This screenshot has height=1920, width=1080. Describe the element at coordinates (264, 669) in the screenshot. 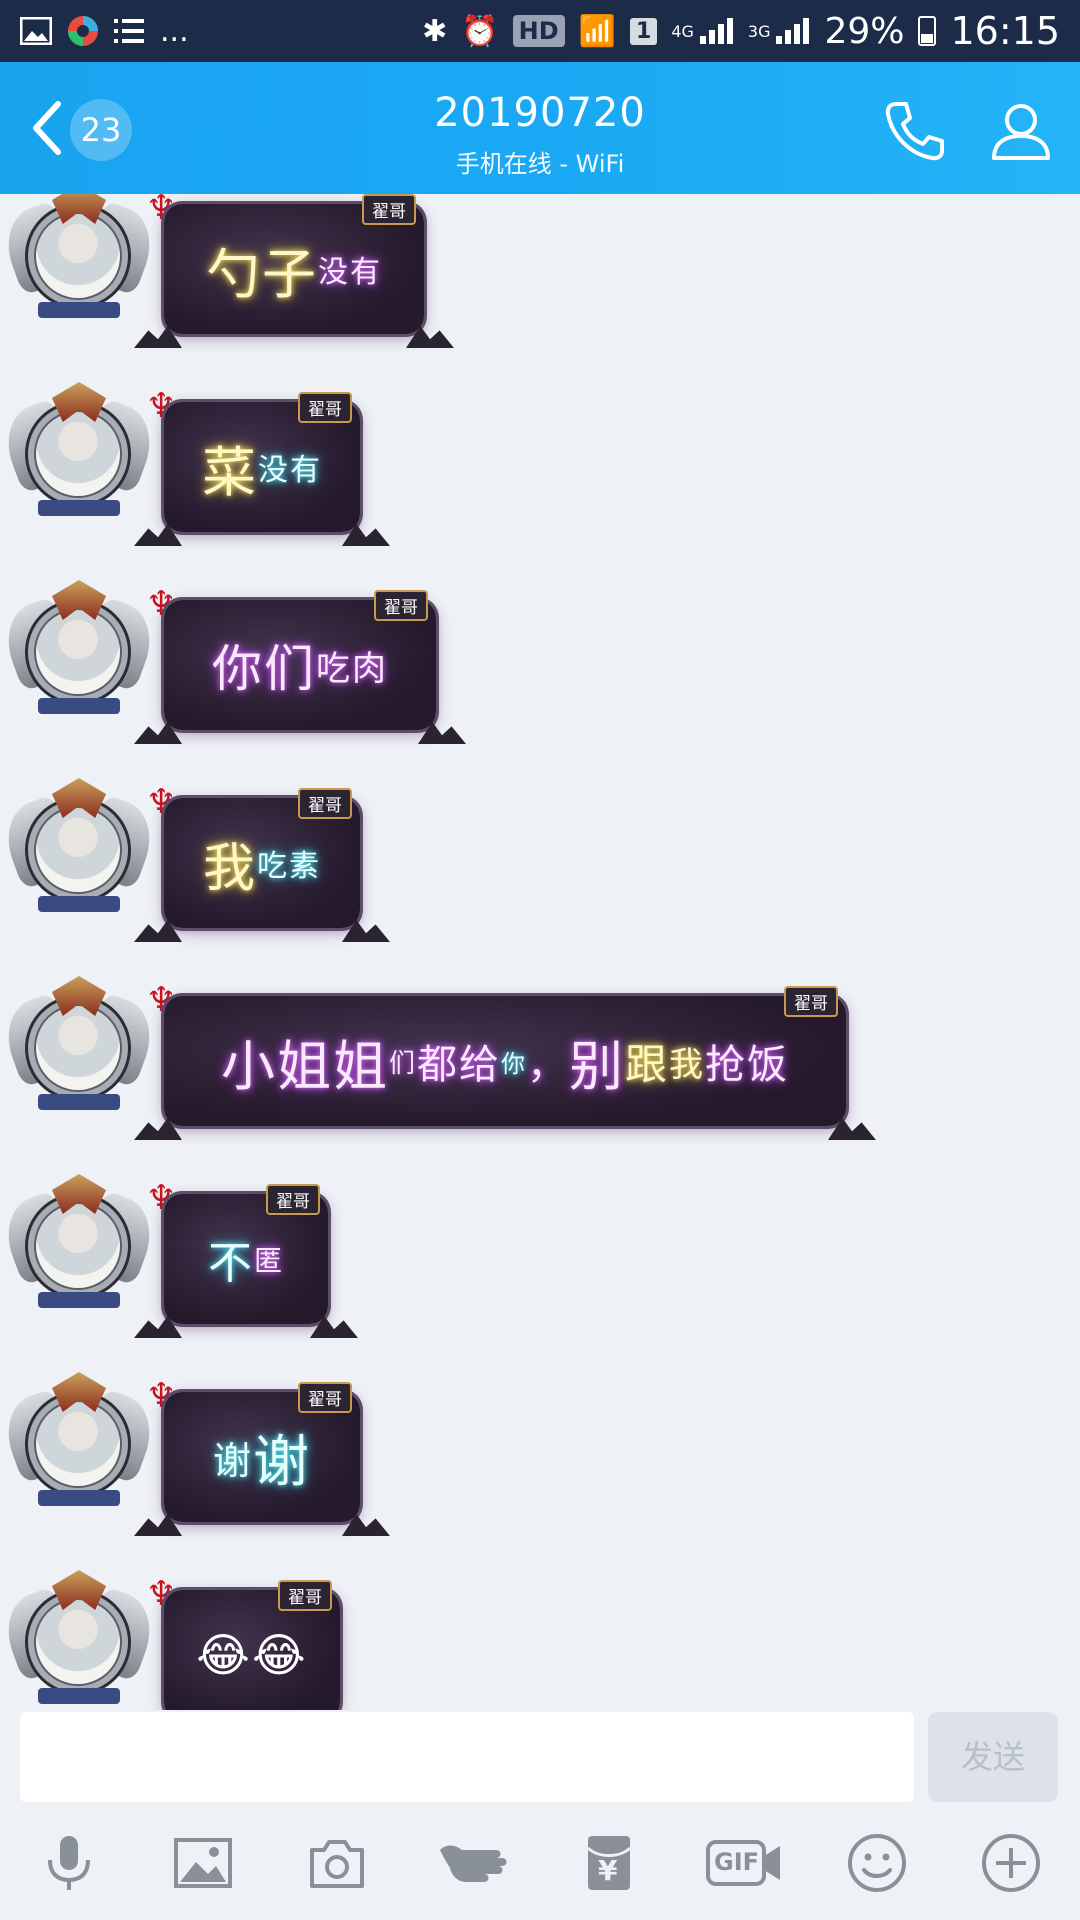

I see `message-text-part: 你们` at that location.